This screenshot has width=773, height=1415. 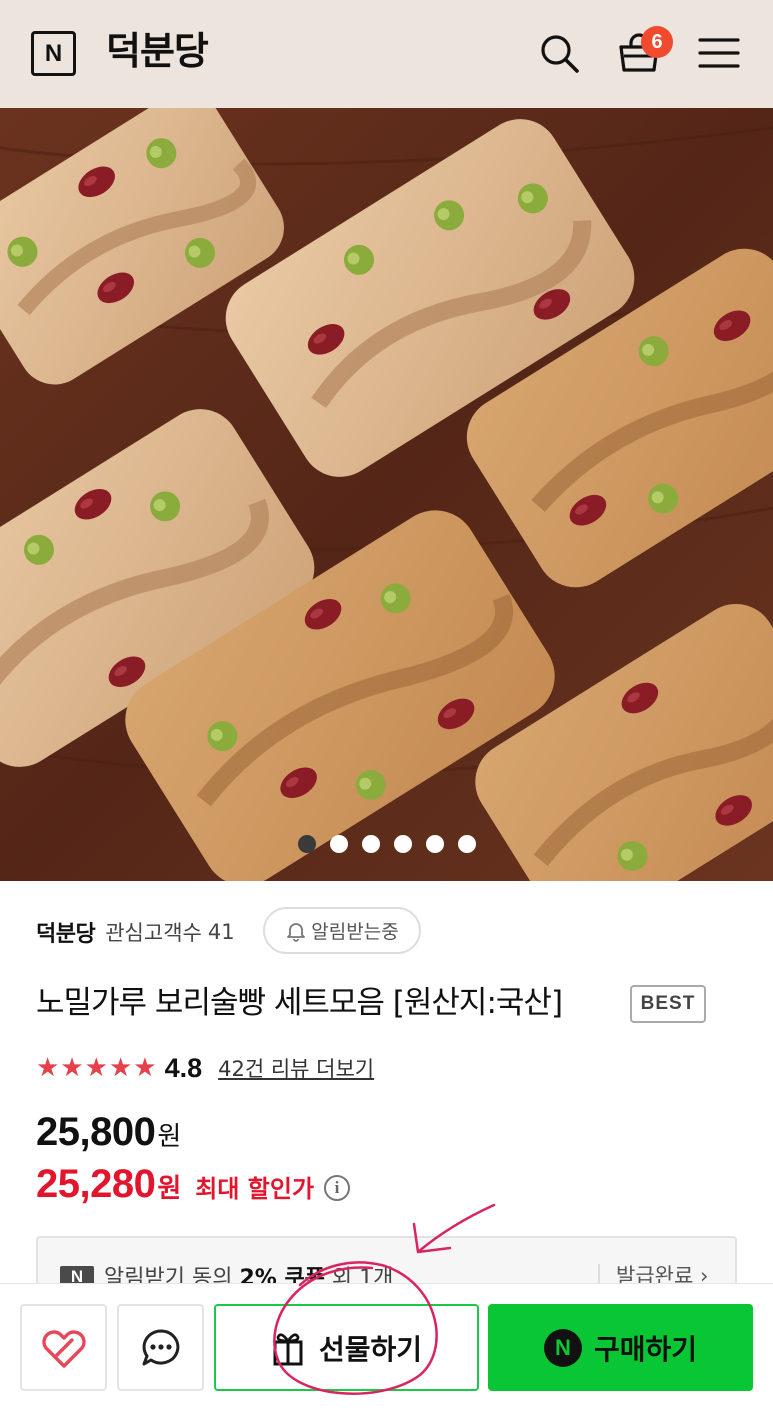 I want to click on regular-price: 25,800 원, so click(x=108, y=1135).